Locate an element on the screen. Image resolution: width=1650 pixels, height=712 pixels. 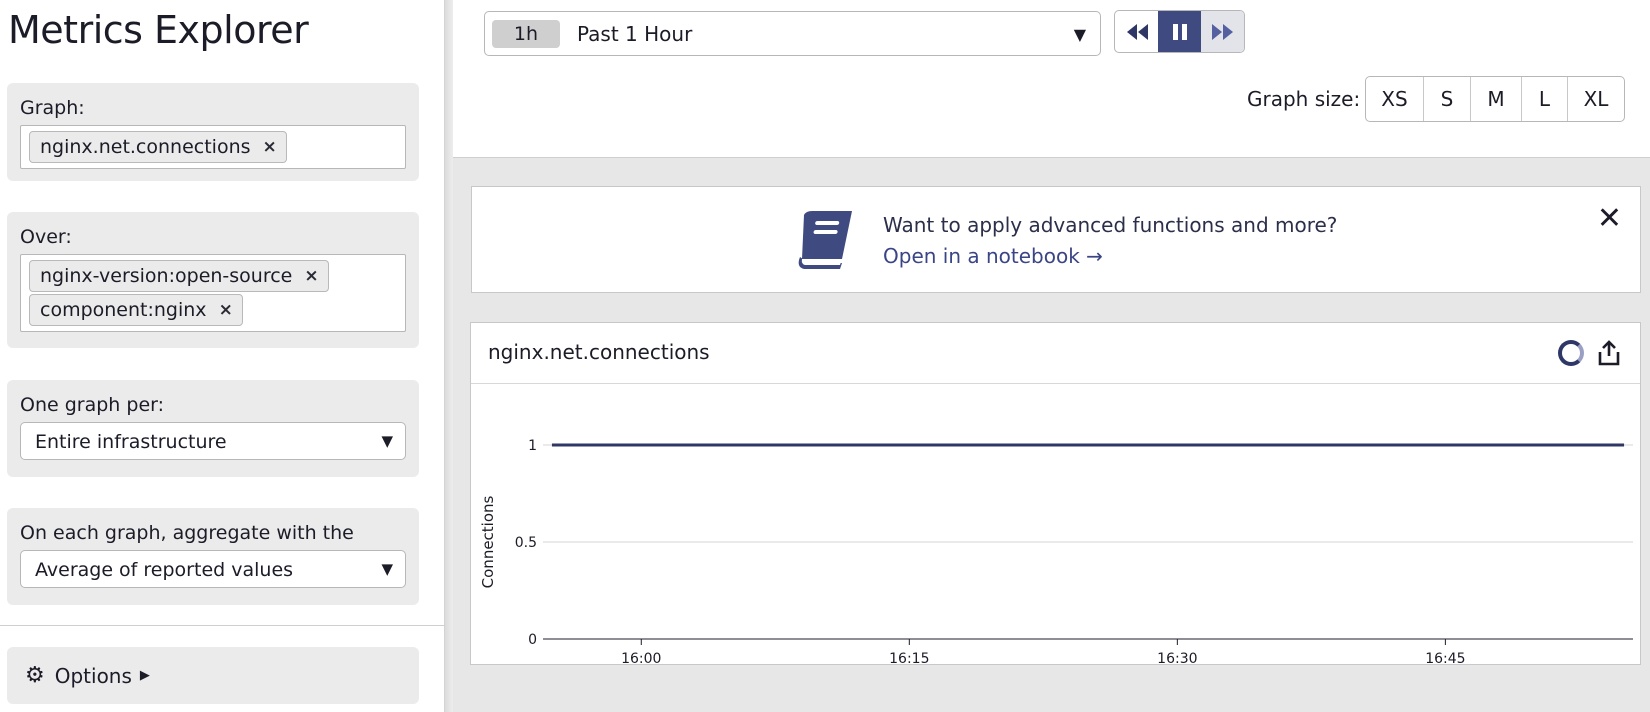
one-graph-per-panel: One graph per: Entire infrastructure ▼ is located at coordinates (213, 428).